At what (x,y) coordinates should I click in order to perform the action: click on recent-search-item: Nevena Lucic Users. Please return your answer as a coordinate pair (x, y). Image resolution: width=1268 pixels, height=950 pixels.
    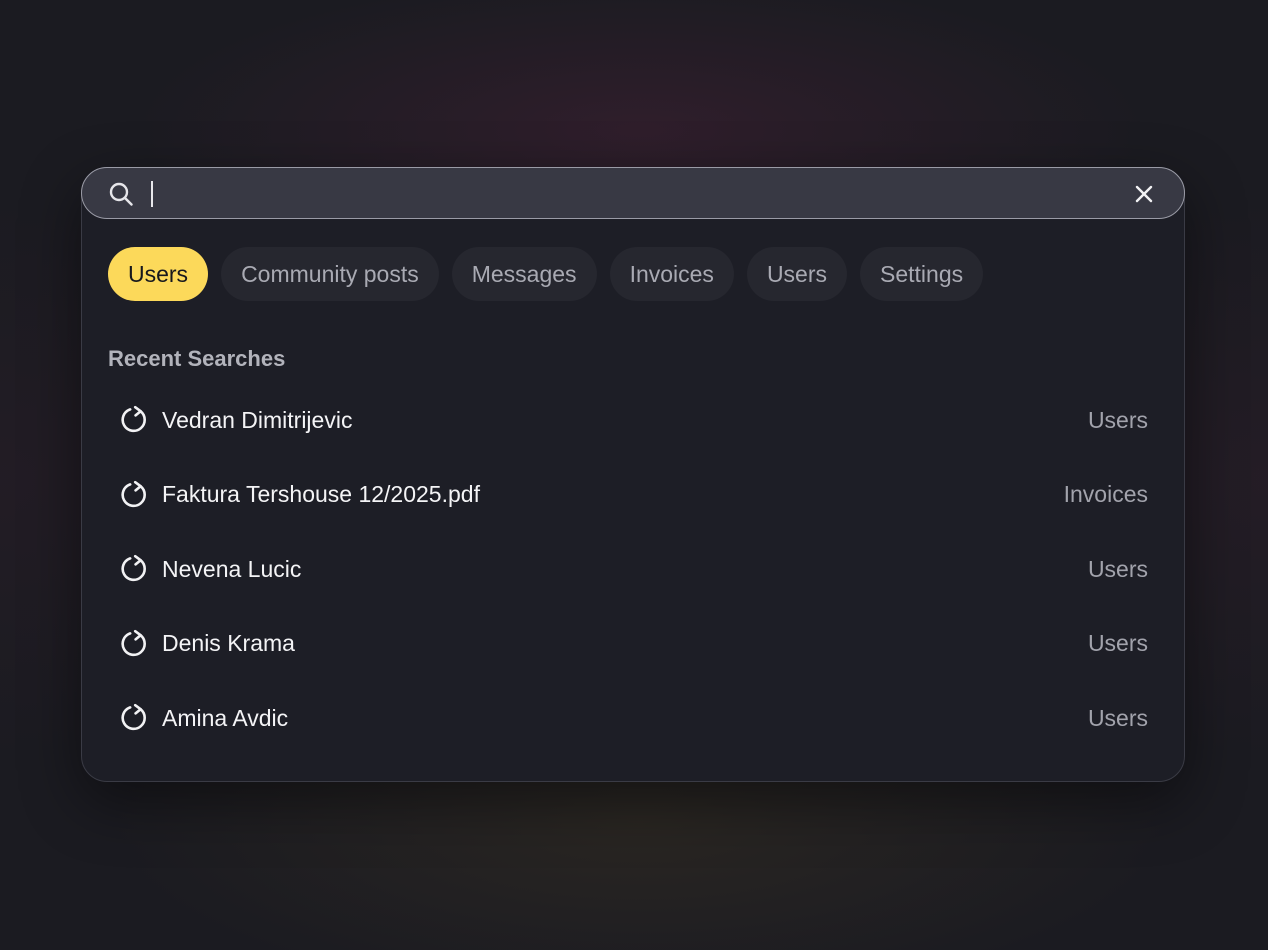
    Looking at the image, I should click on (634, 569).